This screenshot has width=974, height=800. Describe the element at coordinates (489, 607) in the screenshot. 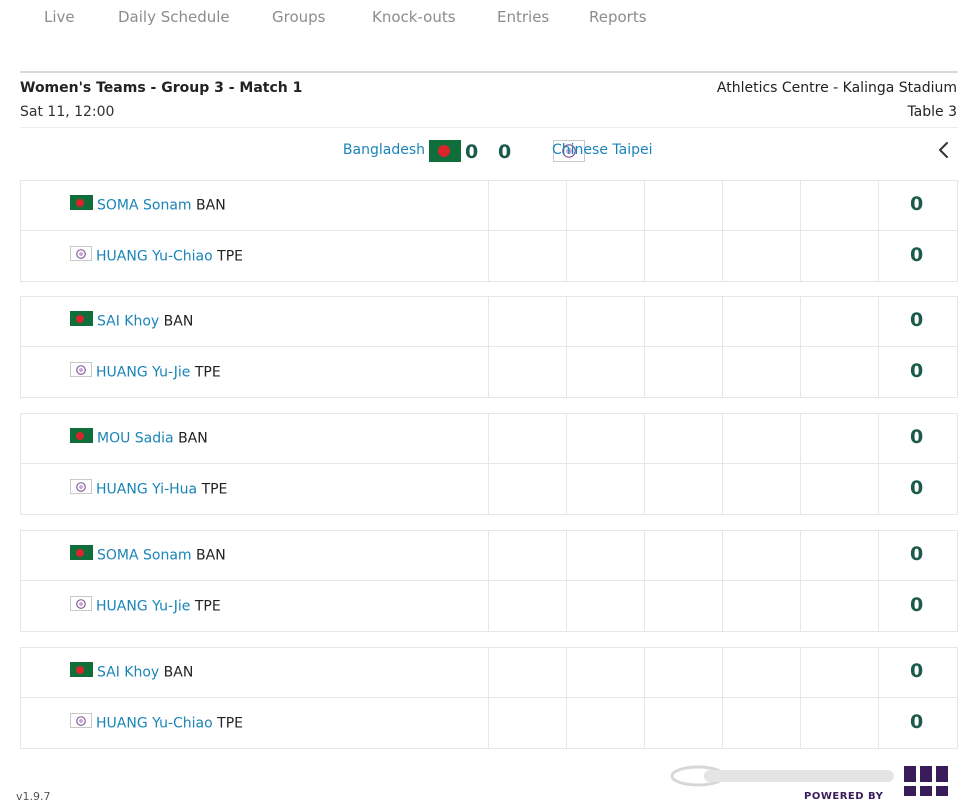

I see `table-row: HUANG Yu-Jie TPE 0` at that location.